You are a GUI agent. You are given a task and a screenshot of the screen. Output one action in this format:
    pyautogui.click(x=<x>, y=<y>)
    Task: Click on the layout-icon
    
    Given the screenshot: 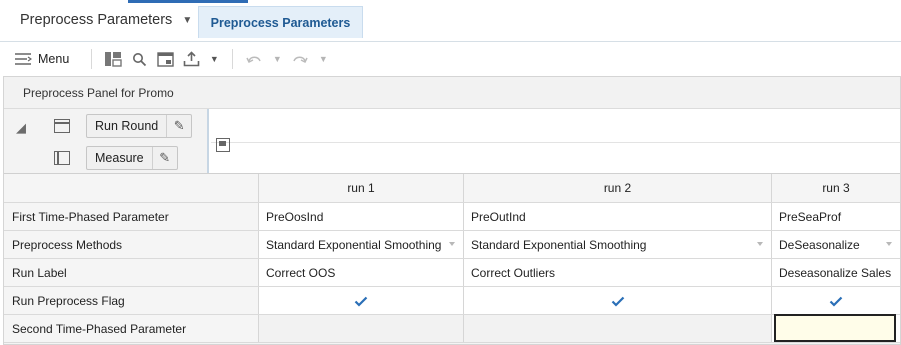 What is the action you would take?
    pyautogui.click(x=113, y=59)
    